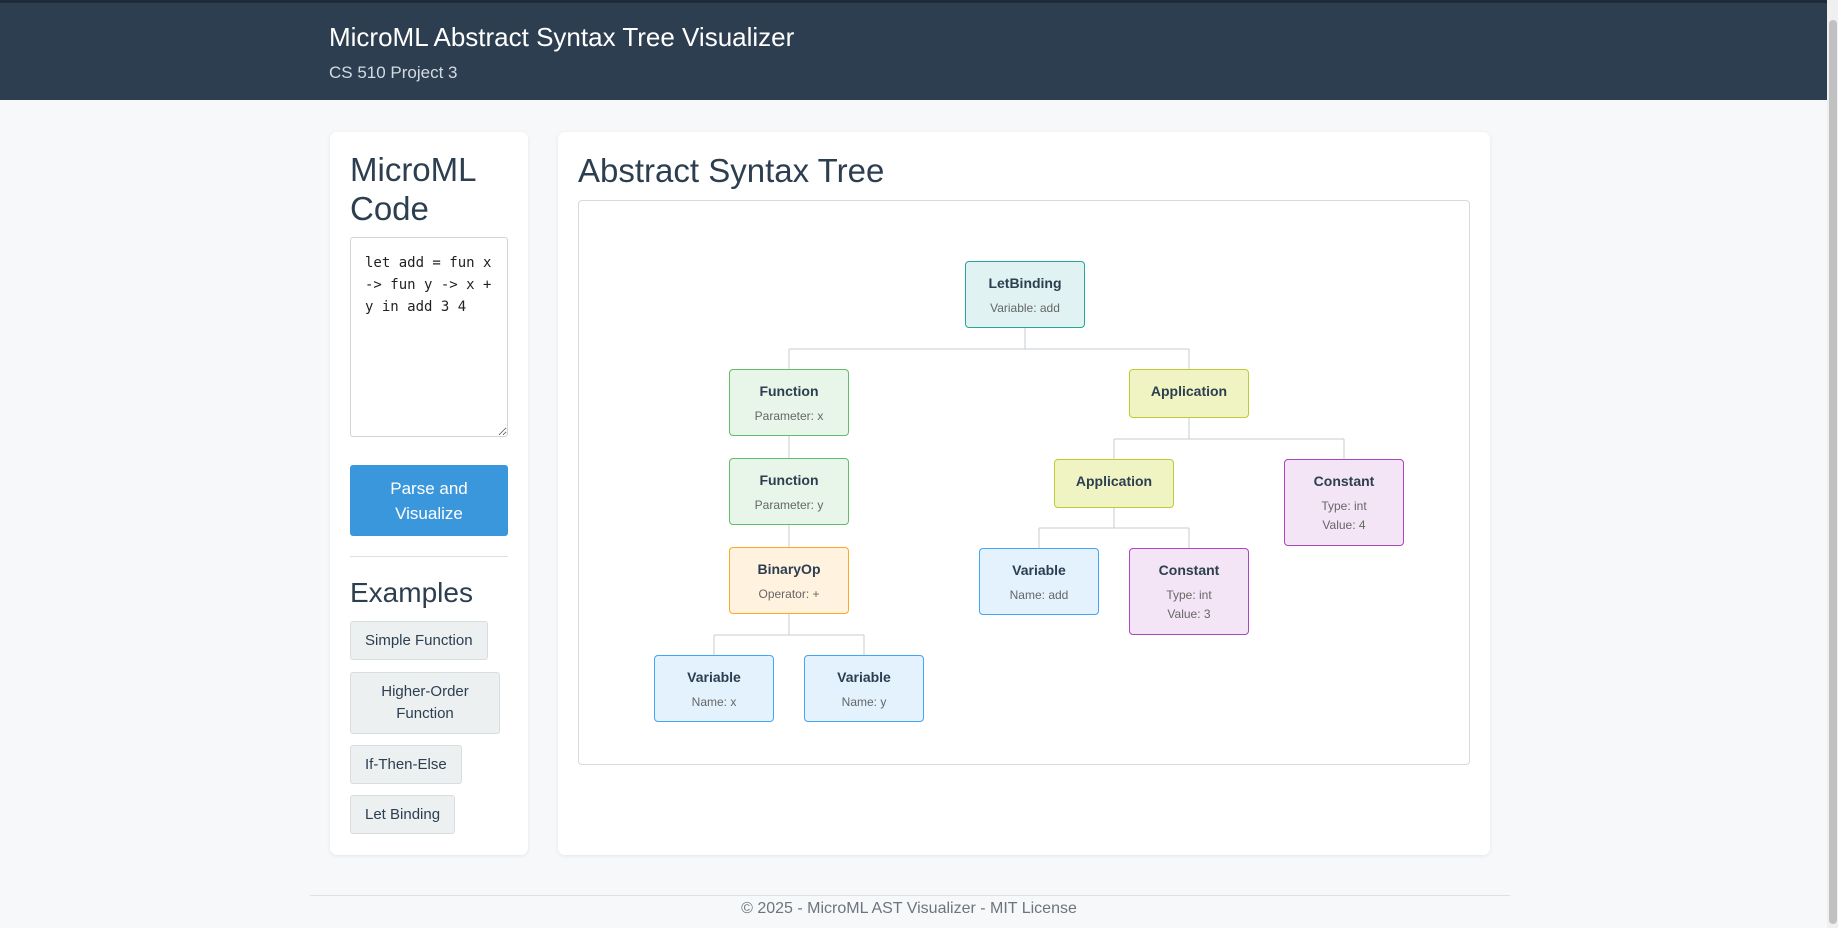 The width and height of the screenshot is (1838, 928). Describe the element at coordinates (406, 764) in the screenshot. I see `example-if-then-else-button: If-Then-Else` at that location.